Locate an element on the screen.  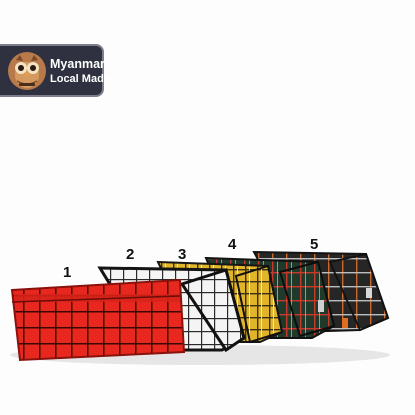
badge-line-2: Local Made is located at coordinates (80, 79).